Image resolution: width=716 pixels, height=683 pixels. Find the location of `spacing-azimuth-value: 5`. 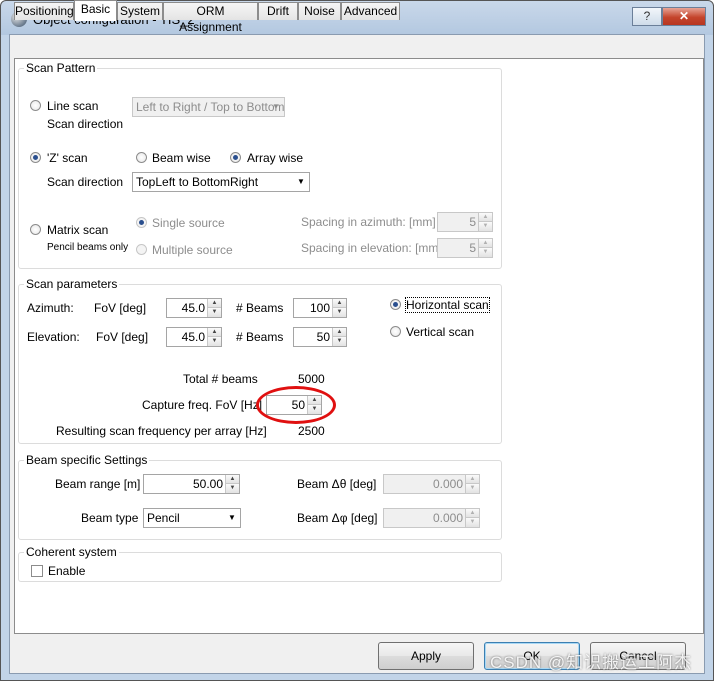

spacing-azimuth-value: 5 is located at coordinates (472, 222).